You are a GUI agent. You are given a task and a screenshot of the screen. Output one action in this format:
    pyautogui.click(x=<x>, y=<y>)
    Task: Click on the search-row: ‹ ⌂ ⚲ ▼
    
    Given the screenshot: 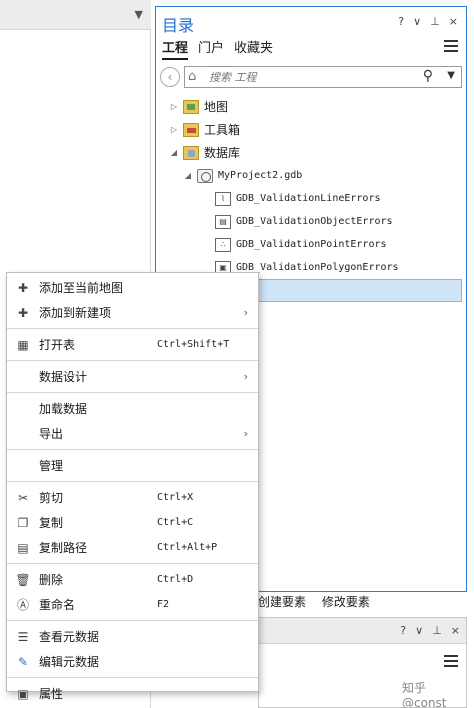 What is the action you would take?
    pyautogui.click(x=311, y=77)
    